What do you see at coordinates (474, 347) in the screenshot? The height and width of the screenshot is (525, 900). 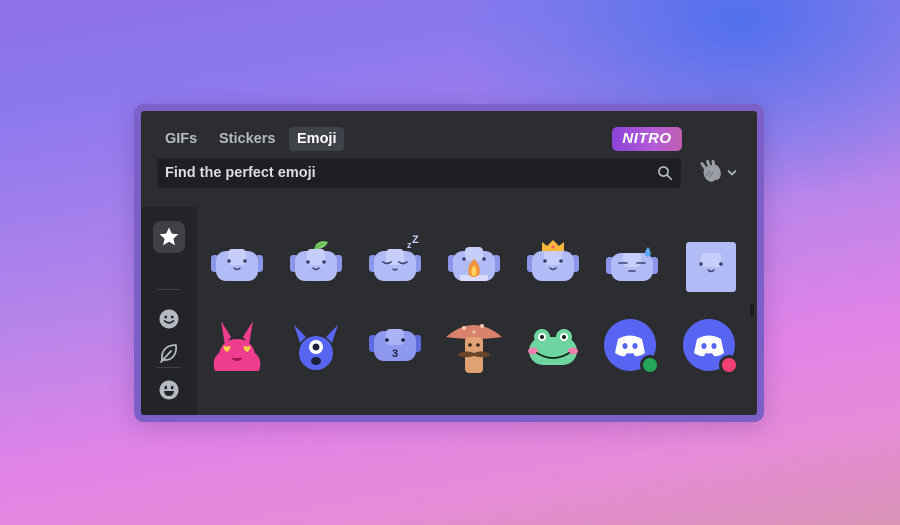 I see `mushroom-mustache-emoji` at bounding box center [474, 347].